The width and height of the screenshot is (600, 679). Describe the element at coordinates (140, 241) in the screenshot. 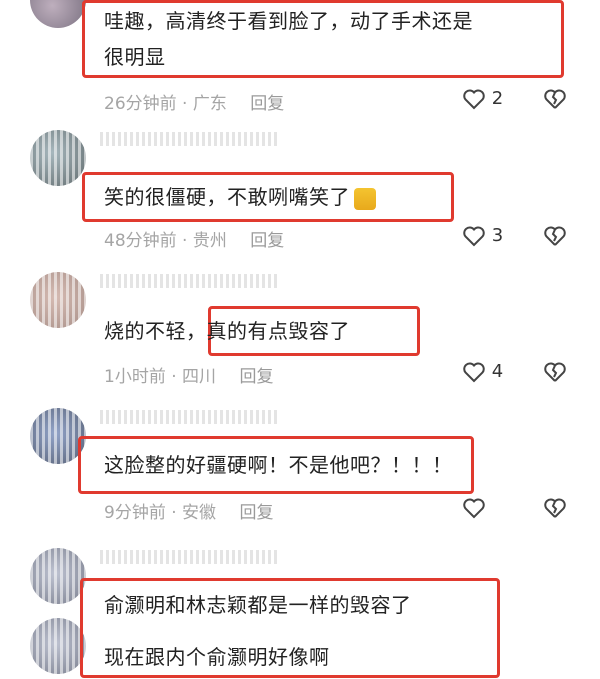

I see `comment-time: 48分钟前` at that location.